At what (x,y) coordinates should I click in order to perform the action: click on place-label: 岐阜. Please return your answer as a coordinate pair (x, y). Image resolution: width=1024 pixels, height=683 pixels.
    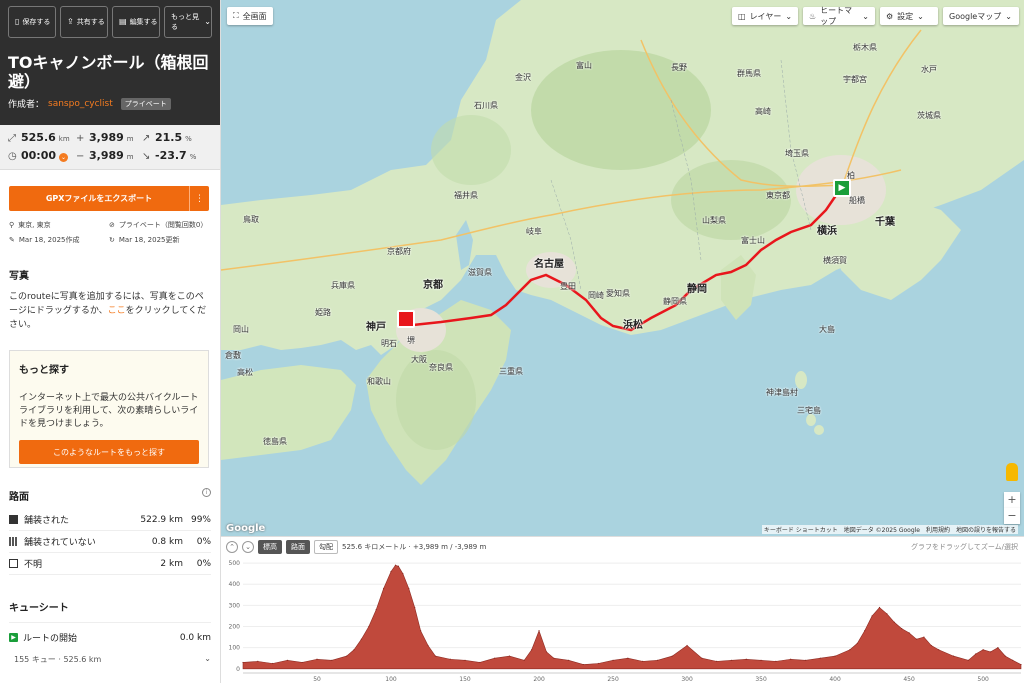
    Looking at the image, I should click on (534, 231).